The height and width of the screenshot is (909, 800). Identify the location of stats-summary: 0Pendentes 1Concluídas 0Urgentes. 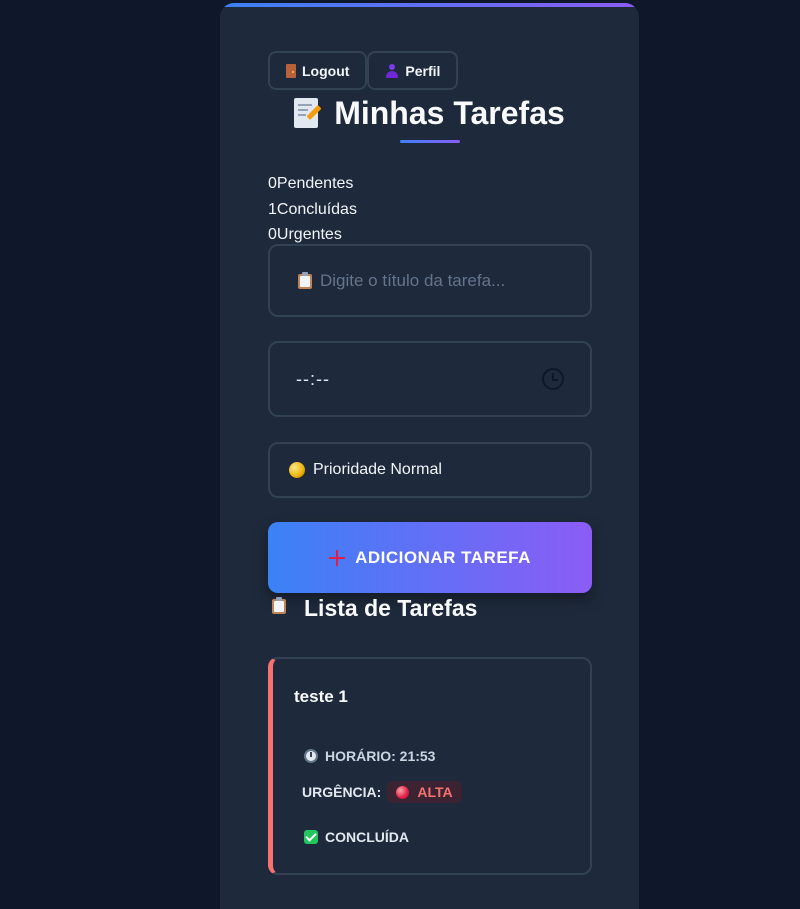
(312, 209).